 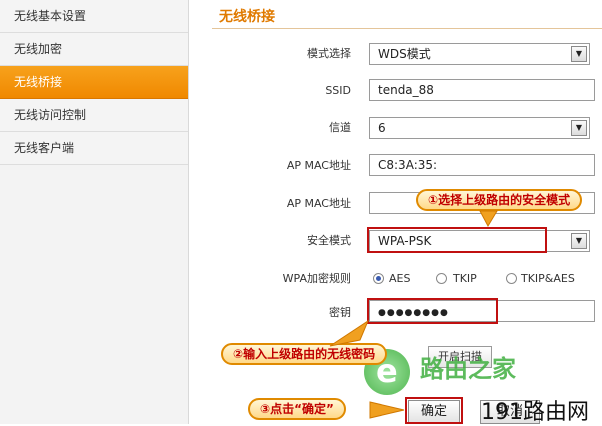 What do you see at coordinates (349, 333) in the screenshot?
I see `arrow-to-key` at bounding box center [349, 333].